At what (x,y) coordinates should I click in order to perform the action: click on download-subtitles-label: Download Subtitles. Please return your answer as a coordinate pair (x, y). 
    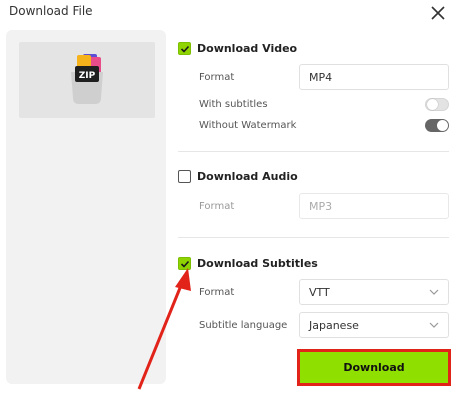
    Looking at the image, I should click on (257, 263).